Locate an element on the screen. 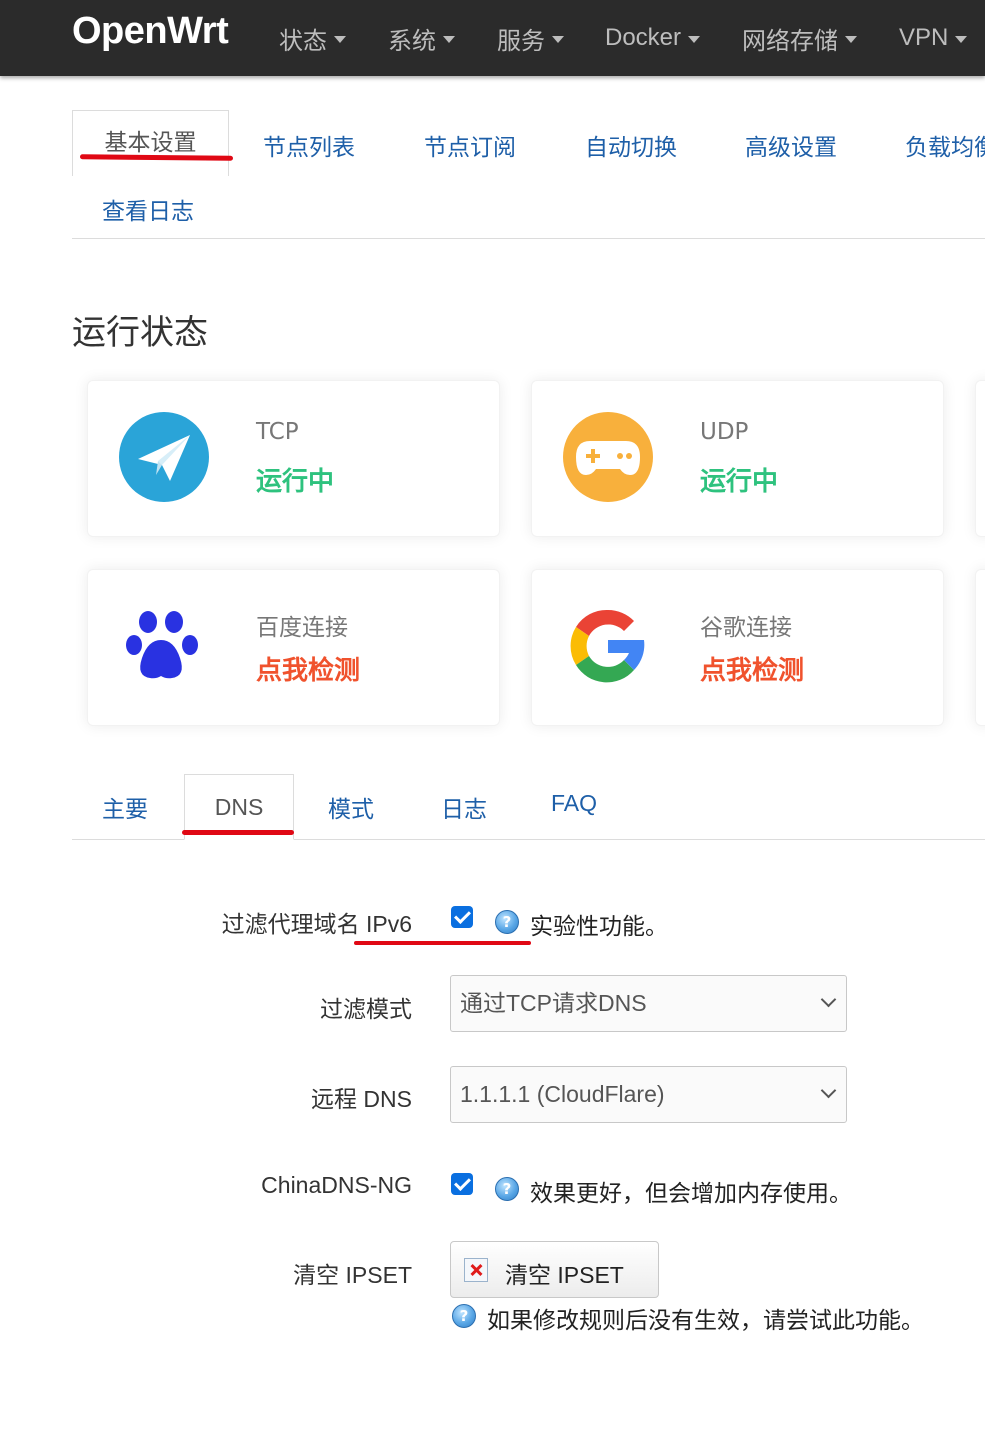  chinadns-help: 效果更好，但会增加内存使用。 is located at coordinates (691, 1194).